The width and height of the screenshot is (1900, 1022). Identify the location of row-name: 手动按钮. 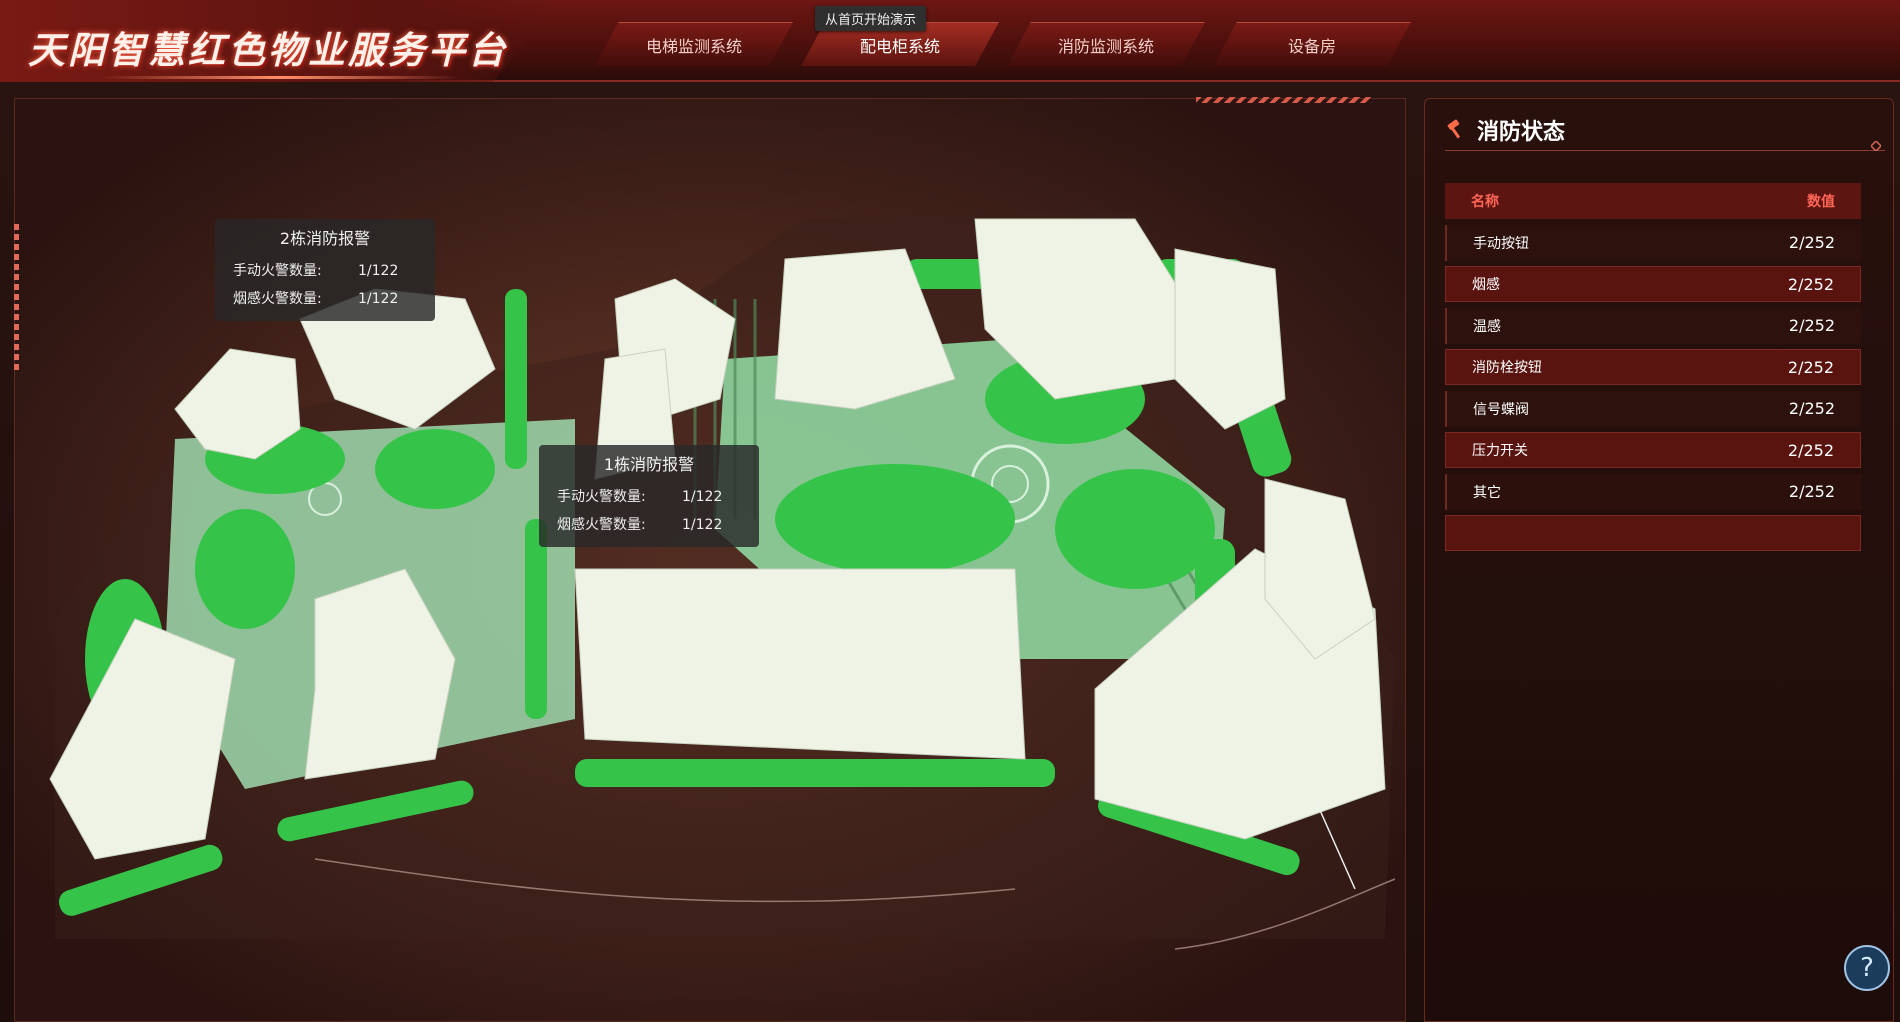
(1501, 243).